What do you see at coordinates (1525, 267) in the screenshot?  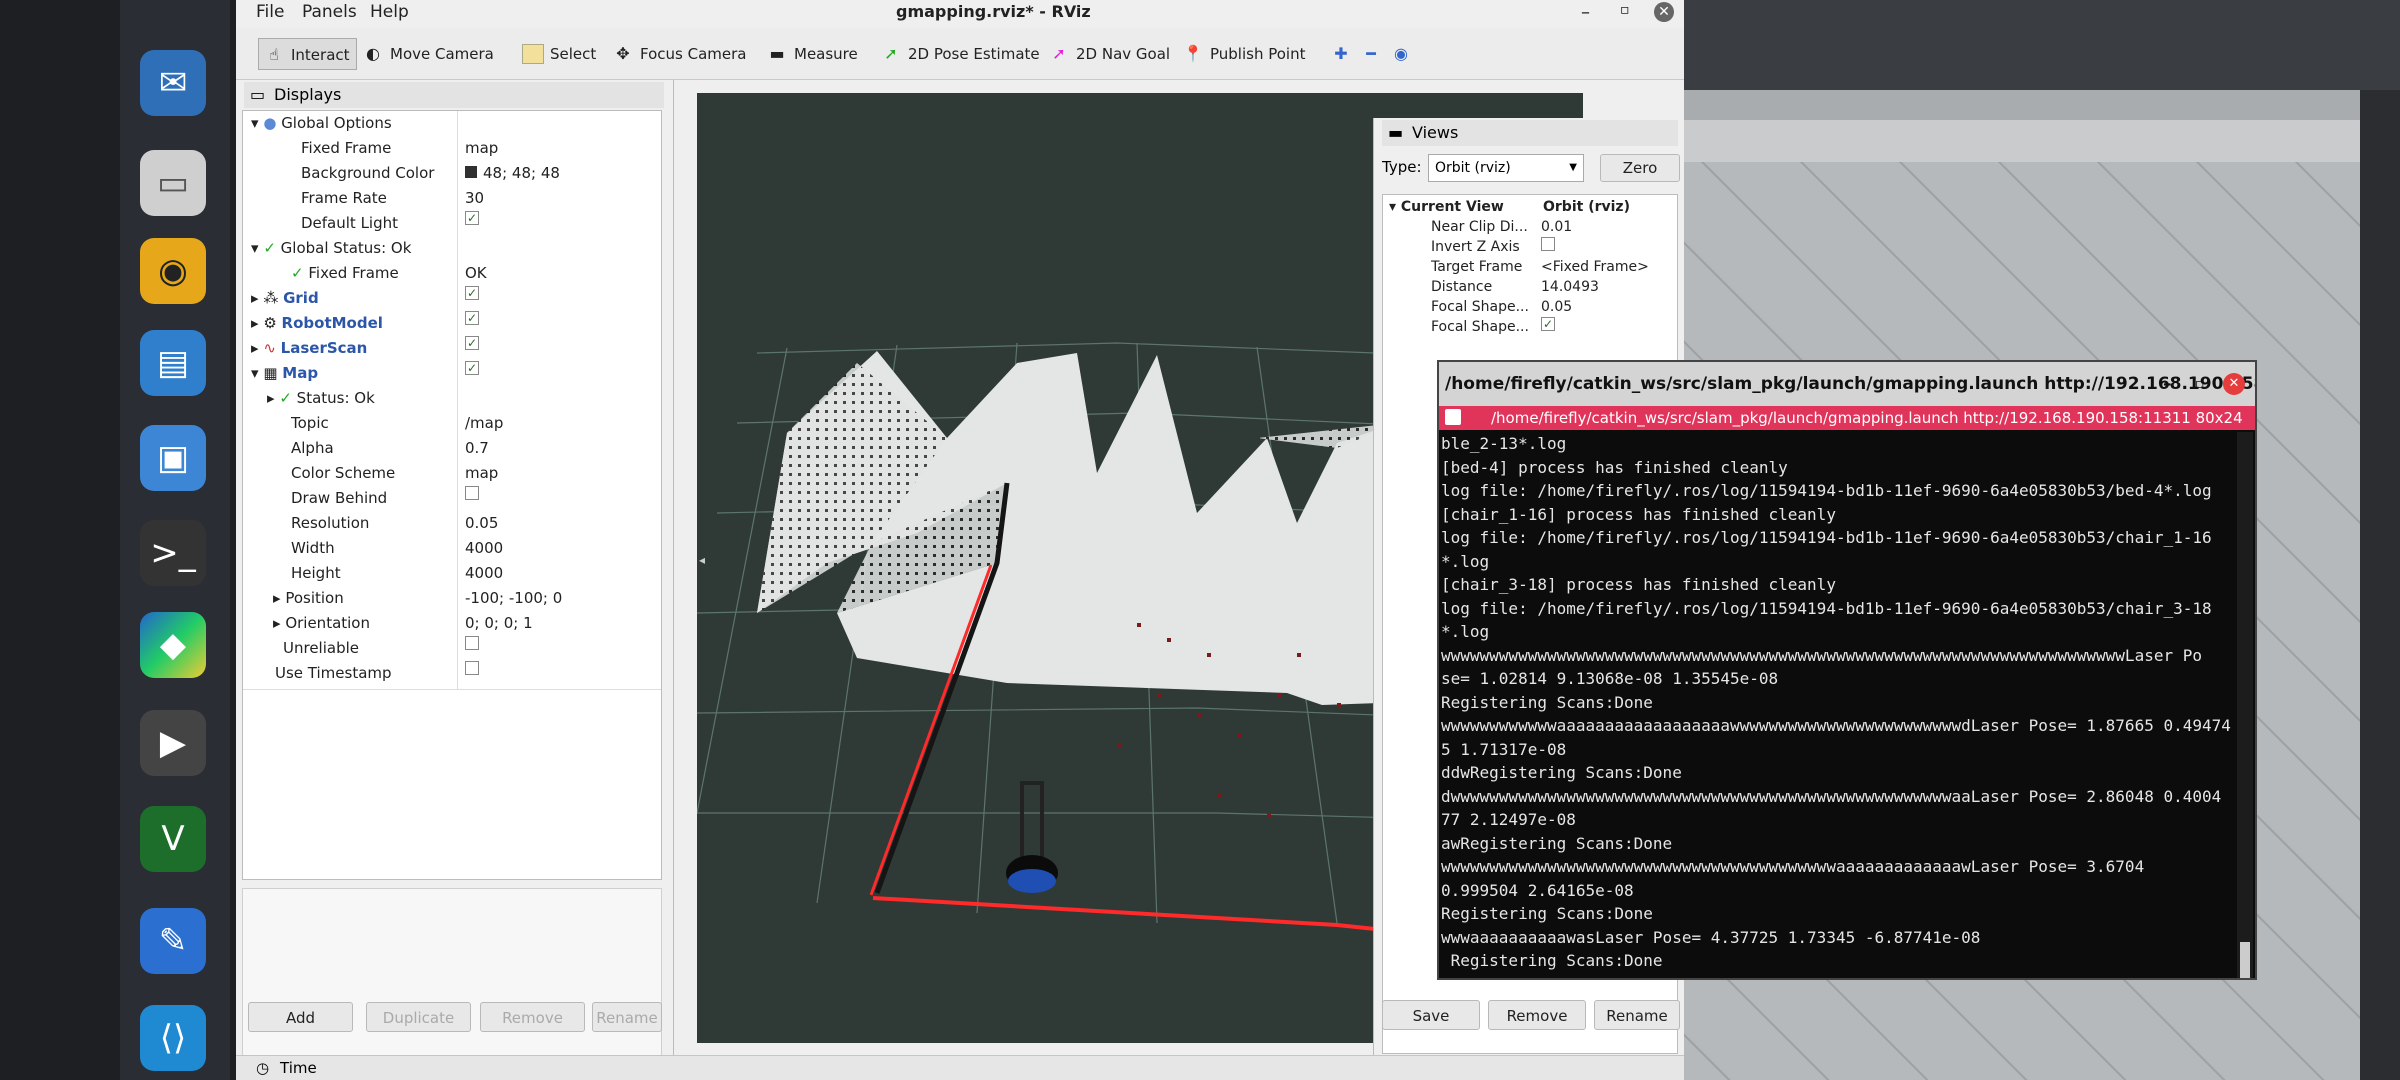 I see `view-row: Target Frame <Fixed Frame>` at bounding box center [1525, 267].